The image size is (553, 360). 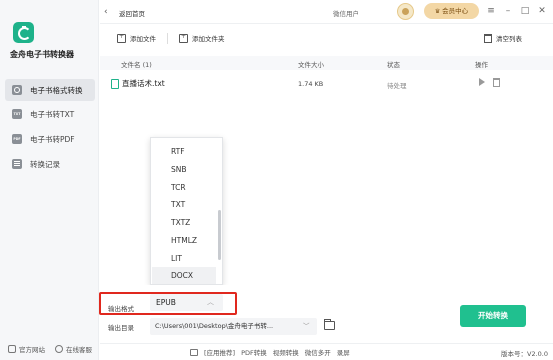 I want to click on sidebar-item-label: 电子书格式转换, so click(x=56, y=90).